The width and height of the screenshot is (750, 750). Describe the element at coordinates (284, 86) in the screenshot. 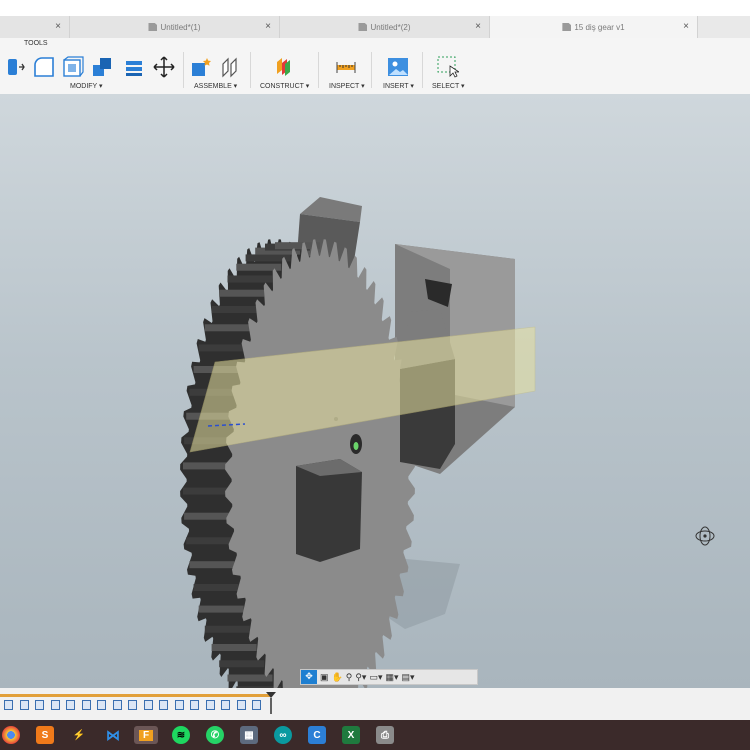

I see `construct-menu: CONSTRUCT ▾` at that location.